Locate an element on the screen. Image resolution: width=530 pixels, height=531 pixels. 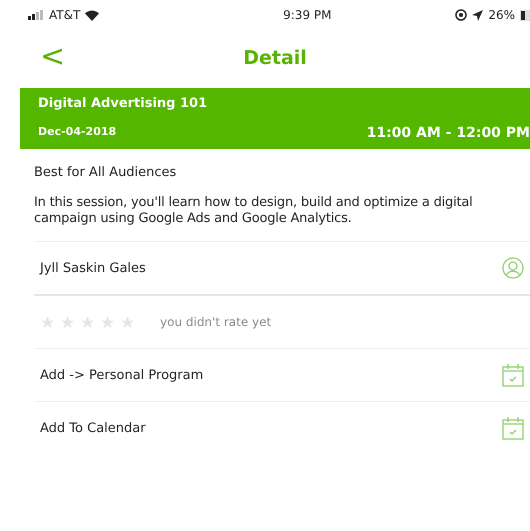
session-date: Dec-04-2018 is located at coordinates (77, 132).